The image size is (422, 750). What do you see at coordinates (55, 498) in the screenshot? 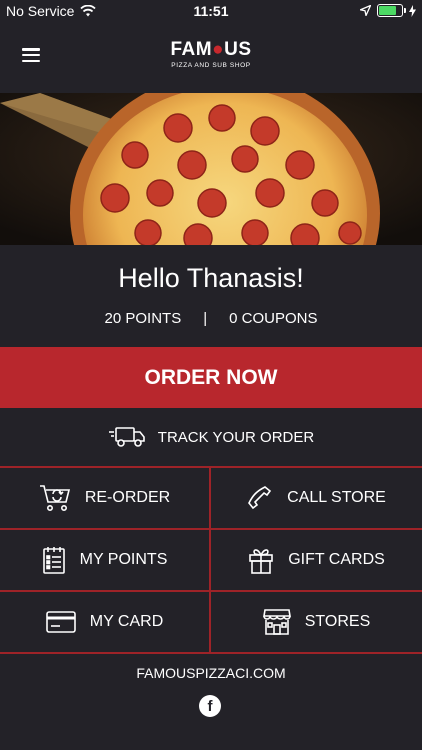
I see `cart-refresh-icon` at bounding box center [55, 498].